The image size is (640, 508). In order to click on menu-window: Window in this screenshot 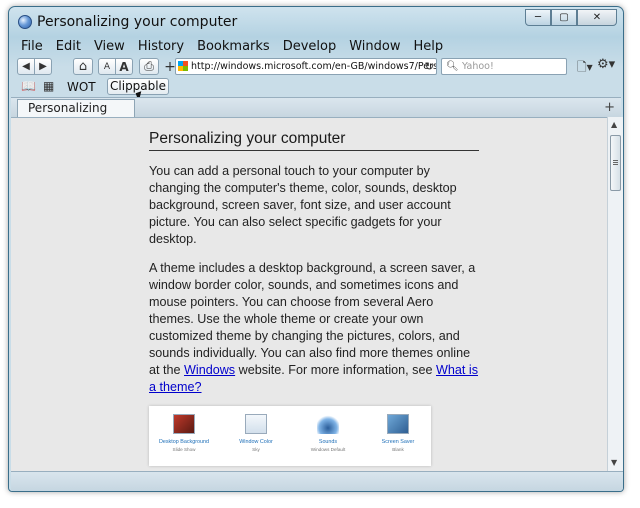, I will do `click(375, 47)`.